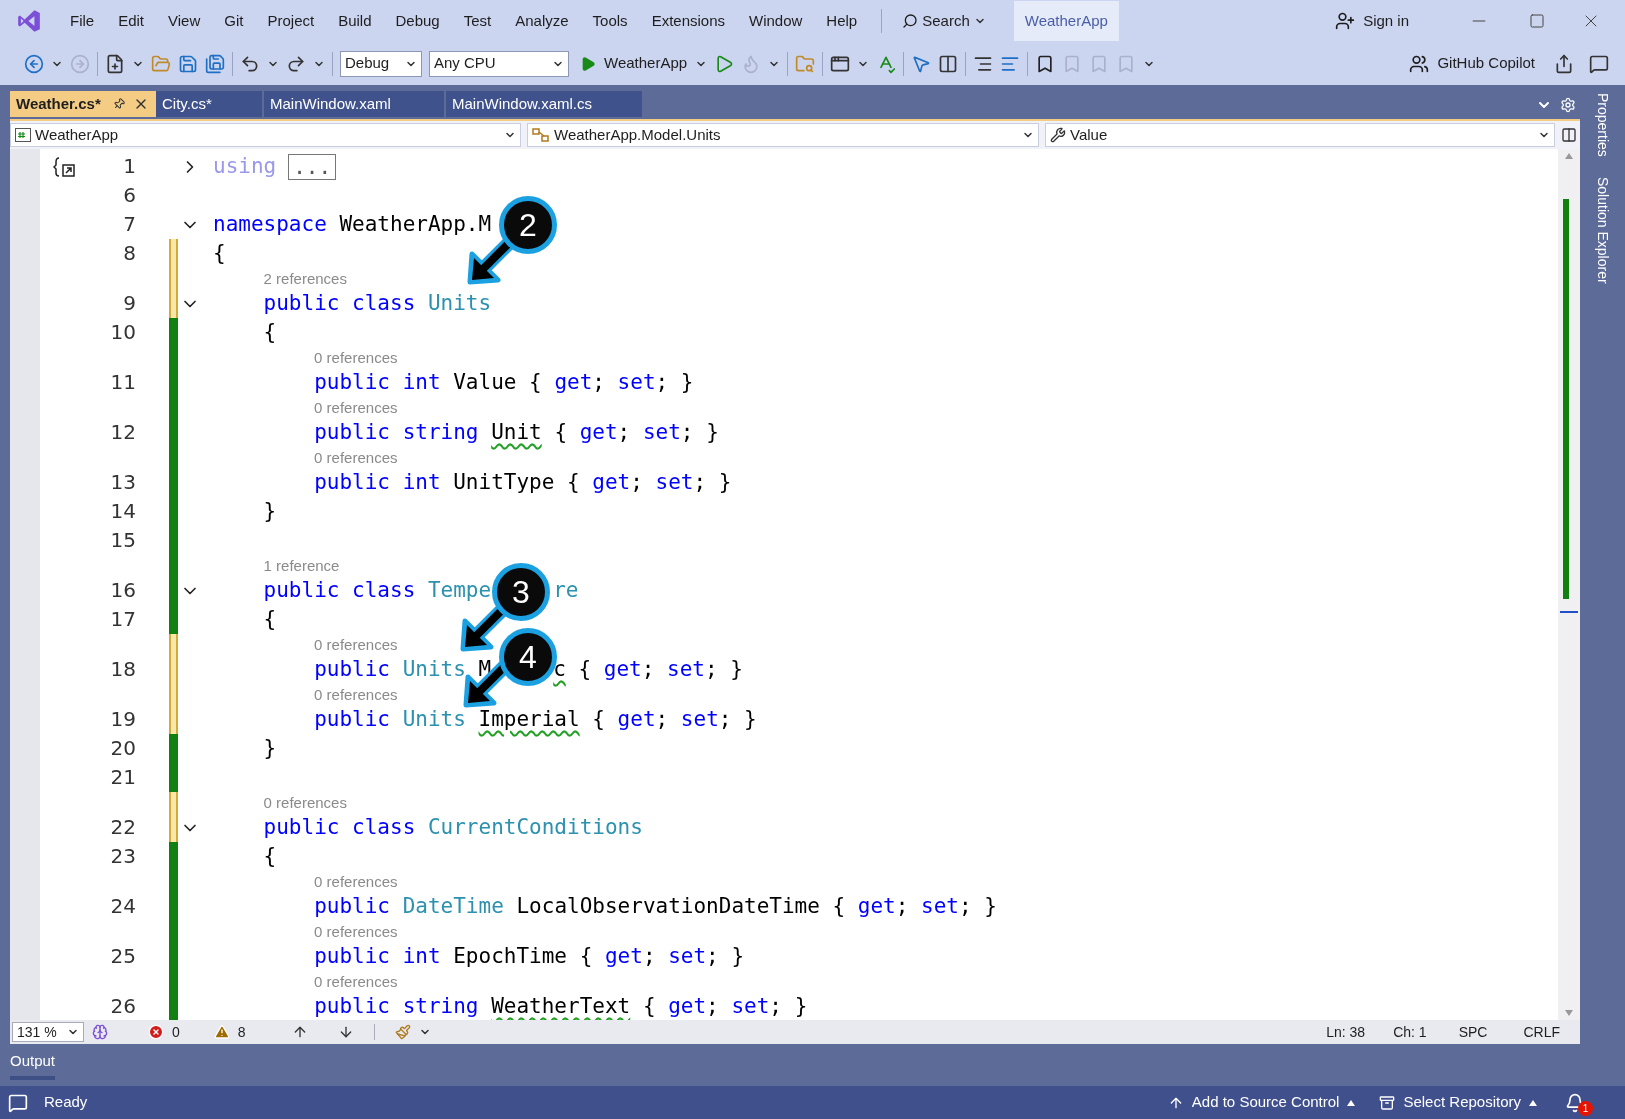  Describe the element at coordinates (188, 63) in the screenshot. I see `save-icon` at that location.